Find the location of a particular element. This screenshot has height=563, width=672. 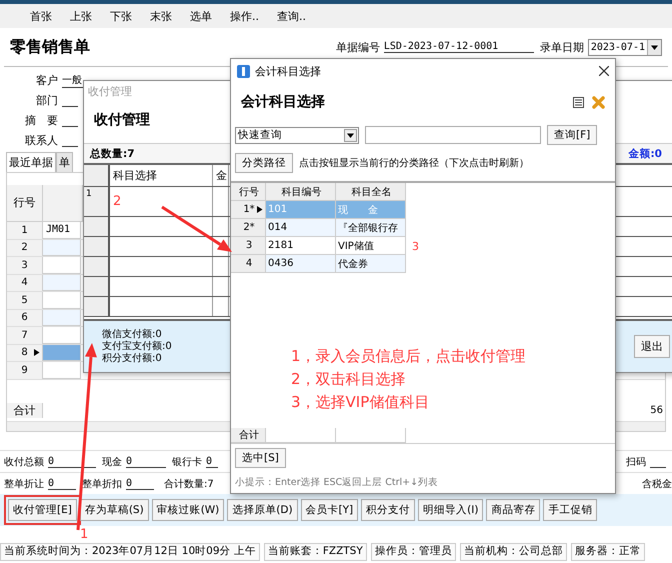

status-text: 当前机构：公司总部 is located at coordinates (513, 552).